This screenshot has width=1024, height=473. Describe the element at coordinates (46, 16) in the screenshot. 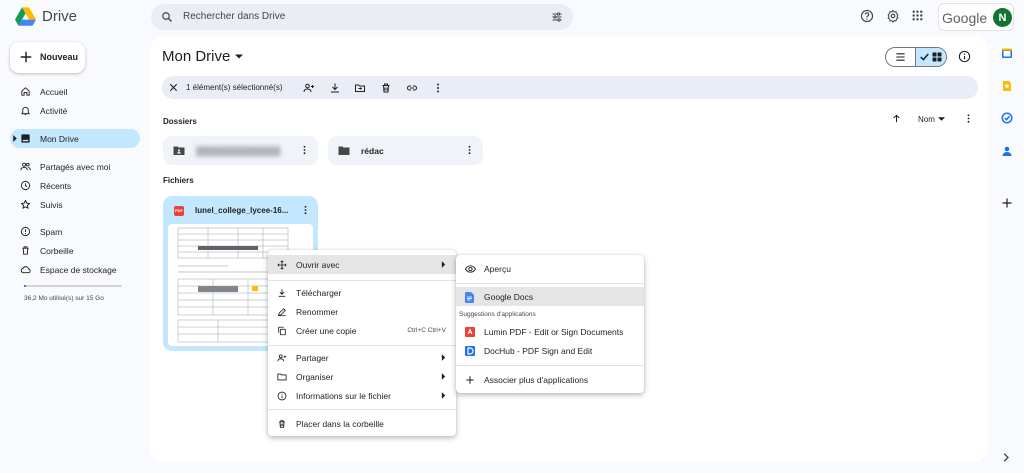

I see `drive-logo: Drive` at that location.